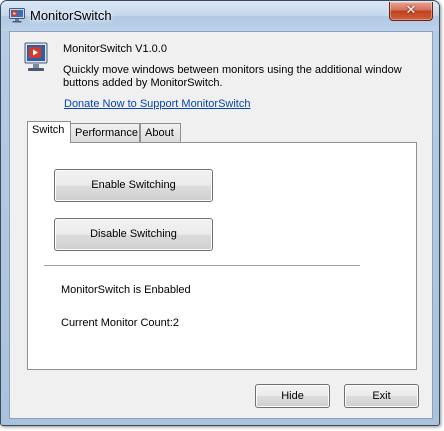 The width and height of the screenshot is (444, 431). I want to click on tab-about: About, so click(160, 133).